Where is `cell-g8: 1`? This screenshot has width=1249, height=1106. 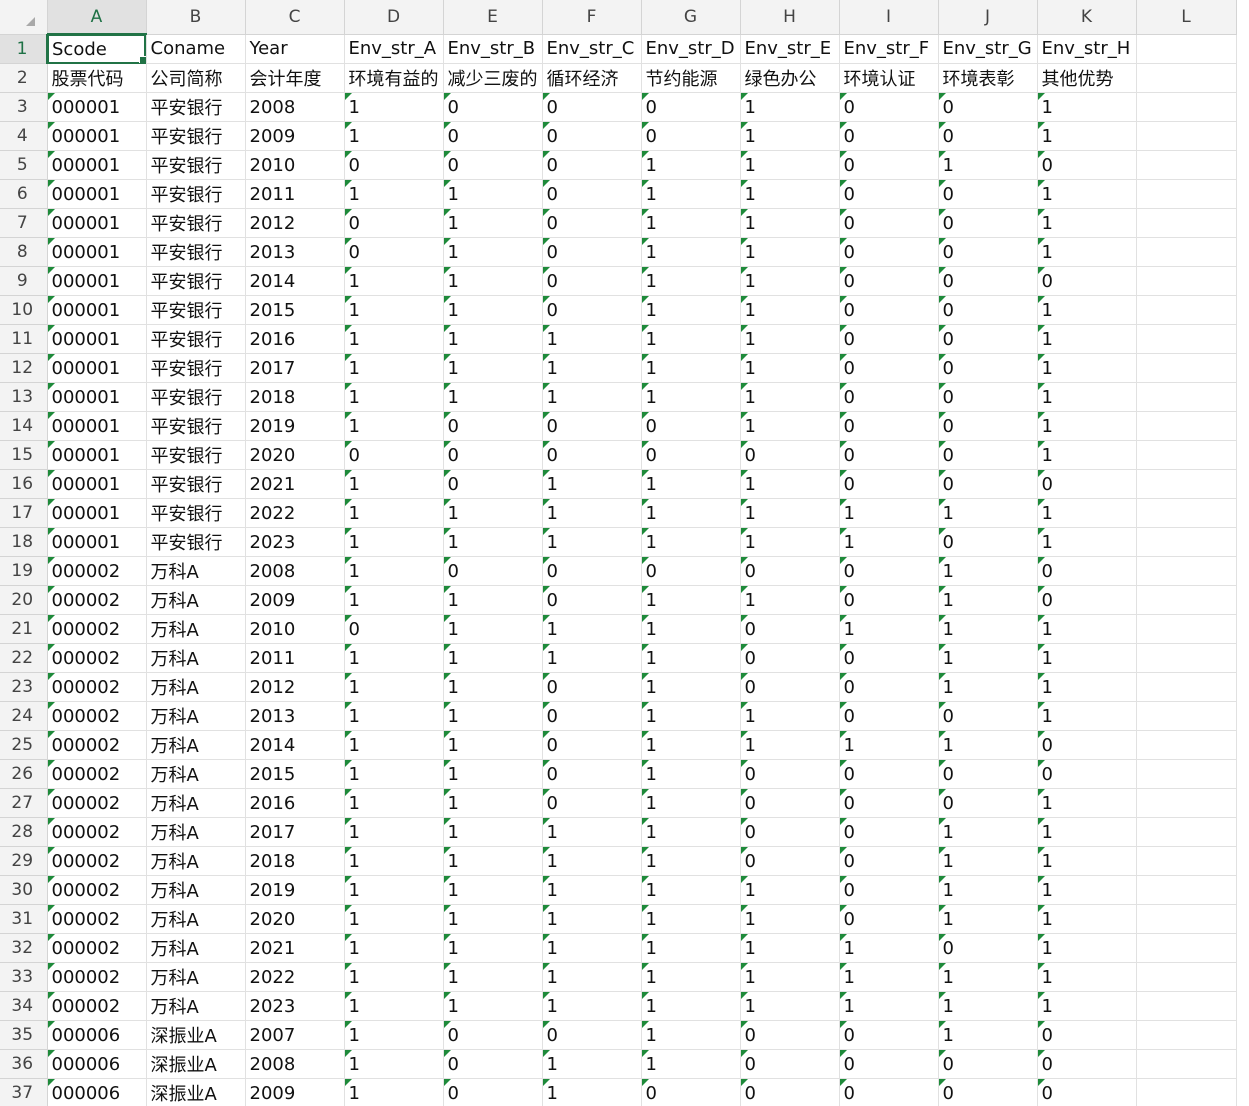
cell-g8: 1 is located at coordinates (691, 252).